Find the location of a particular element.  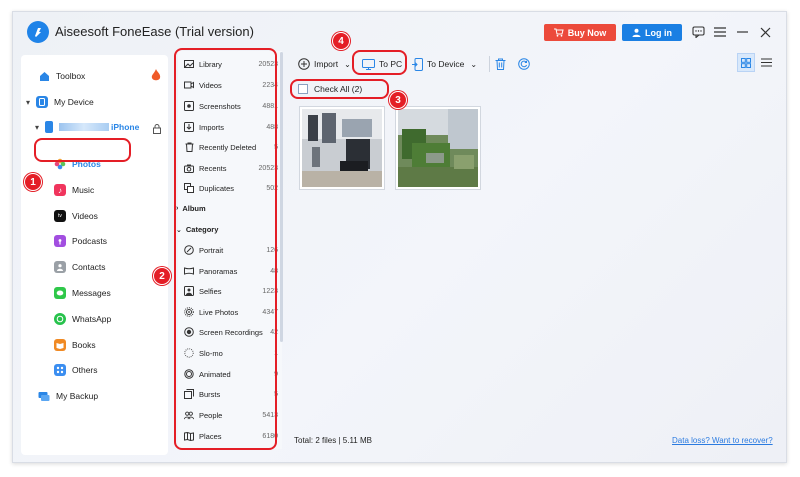

sidebar-label: Contacts is located at coordinates (89, 267).